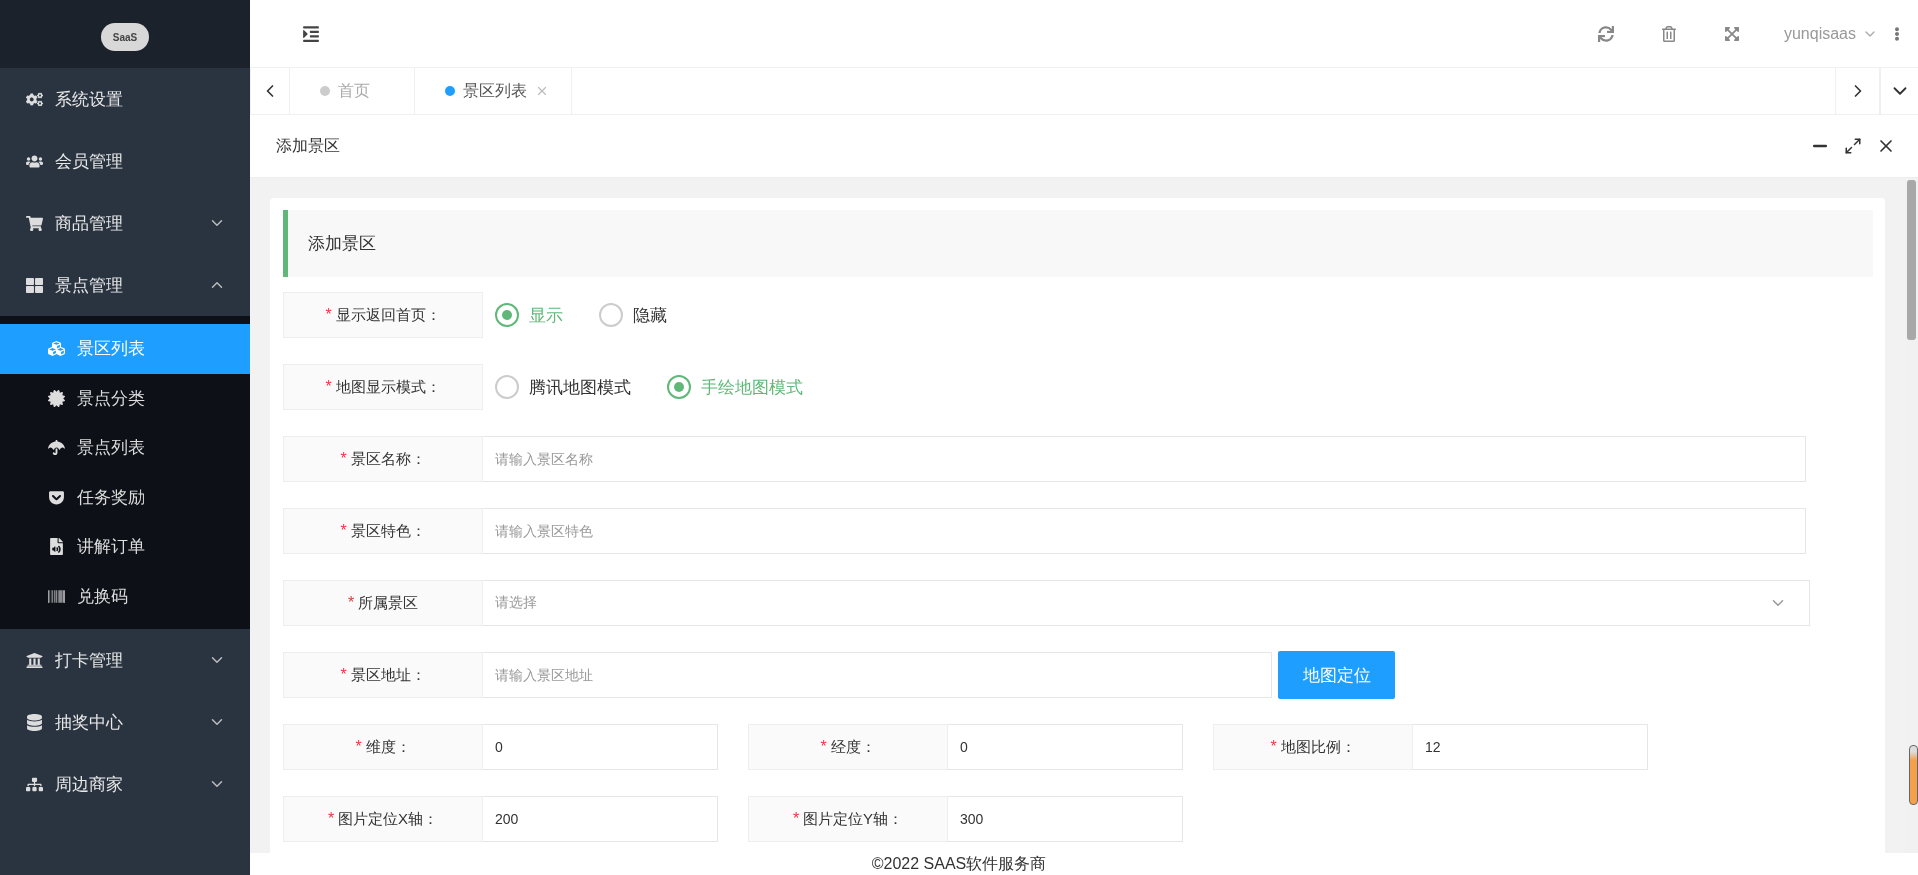 The height and width of the screenshot is (875, 1918). What do you see at coordinates (125, 497) in the screenshot?
I see `submenu-item: 任务奖励` at bounding box center [125, 497].